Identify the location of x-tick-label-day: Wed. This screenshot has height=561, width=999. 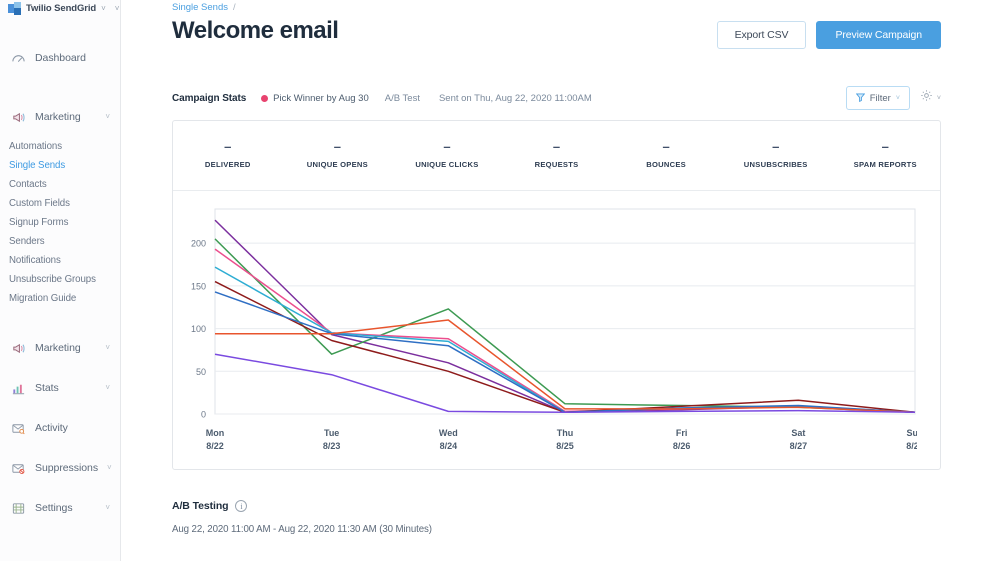
(448, 433).